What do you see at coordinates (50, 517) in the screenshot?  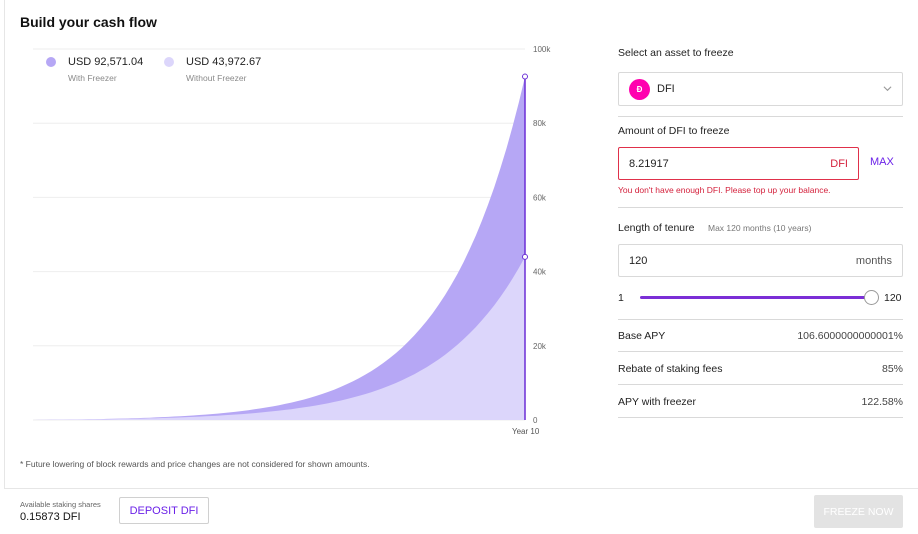 I see `available-shares-value: 0.15873 DFI` at bounding box center [50, 517].